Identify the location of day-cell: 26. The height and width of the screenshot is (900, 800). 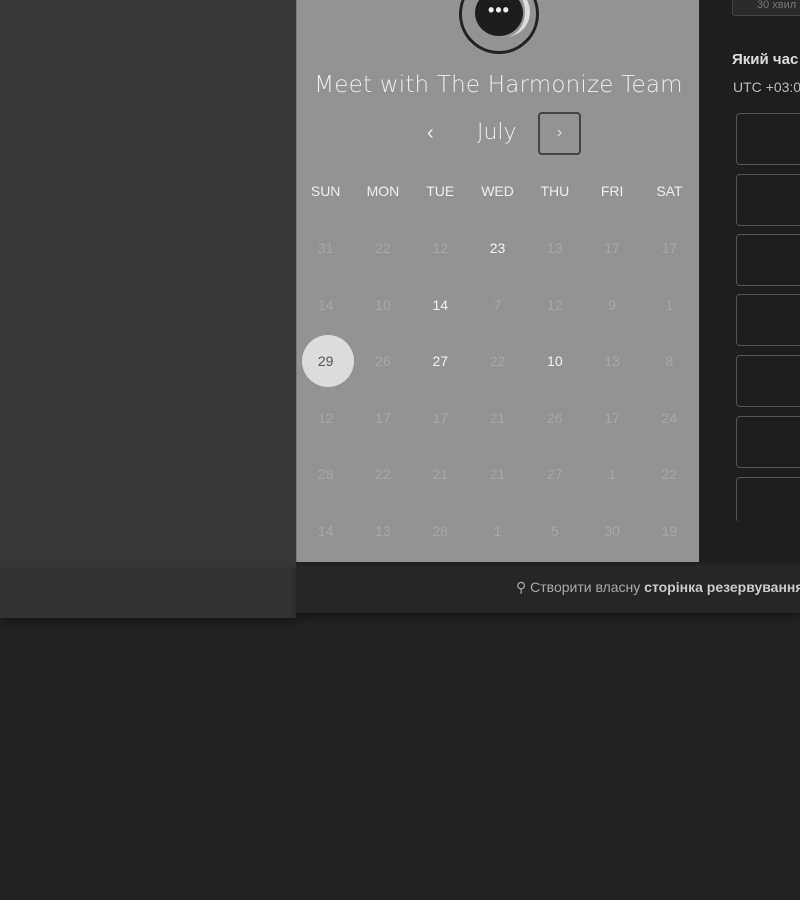
(382, 361).